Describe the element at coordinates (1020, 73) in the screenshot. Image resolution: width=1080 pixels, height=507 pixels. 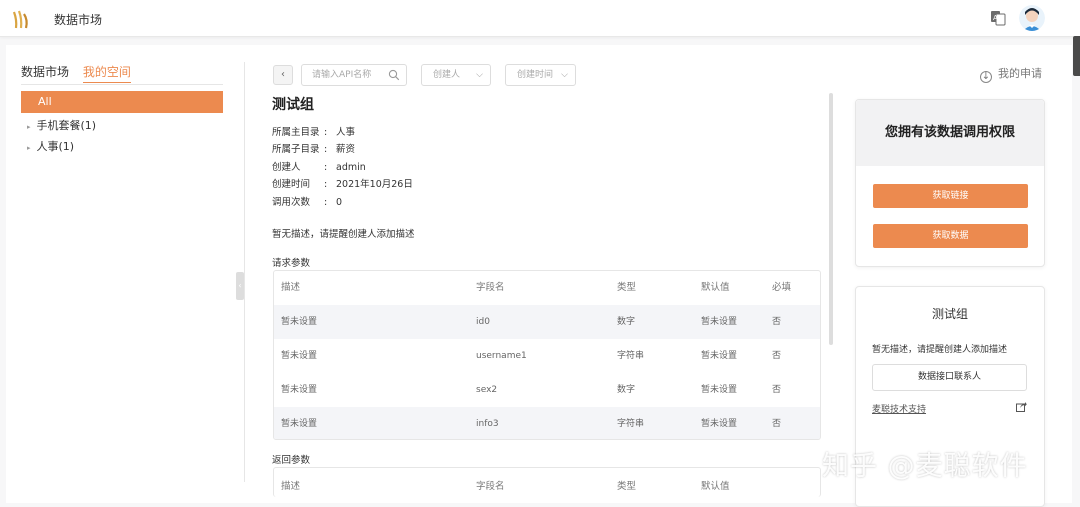
I see `my-apply-label: 我的申请` at that location.